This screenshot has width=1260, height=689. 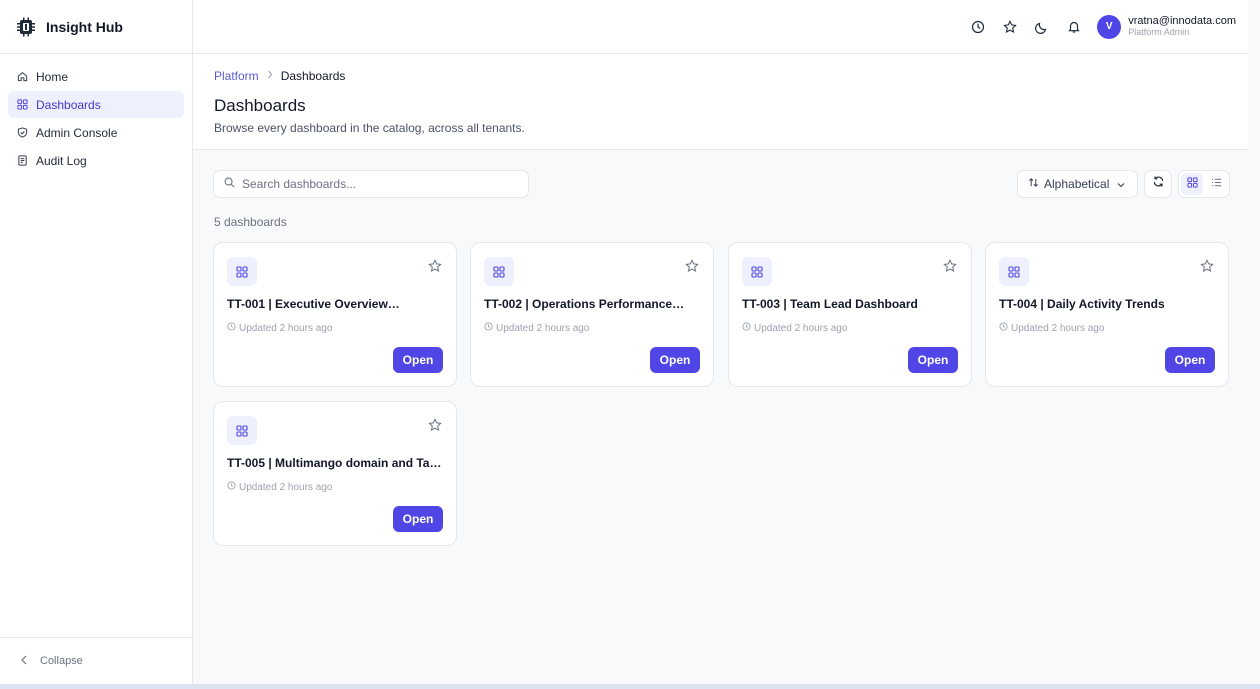 I want to click on chevron-right-icon, so click(x=270, y=76).